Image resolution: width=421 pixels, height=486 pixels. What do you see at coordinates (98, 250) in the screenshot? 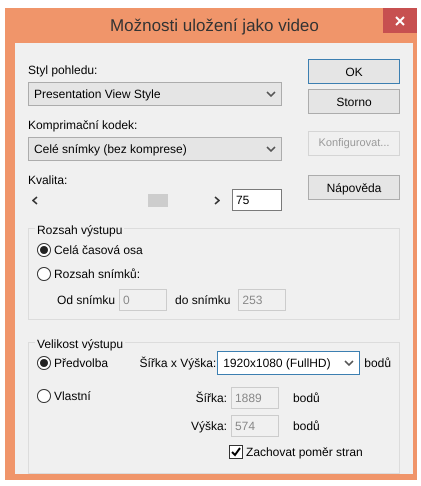
I see `radio-label: Celá časová osa` at bounding box center [98, 250].